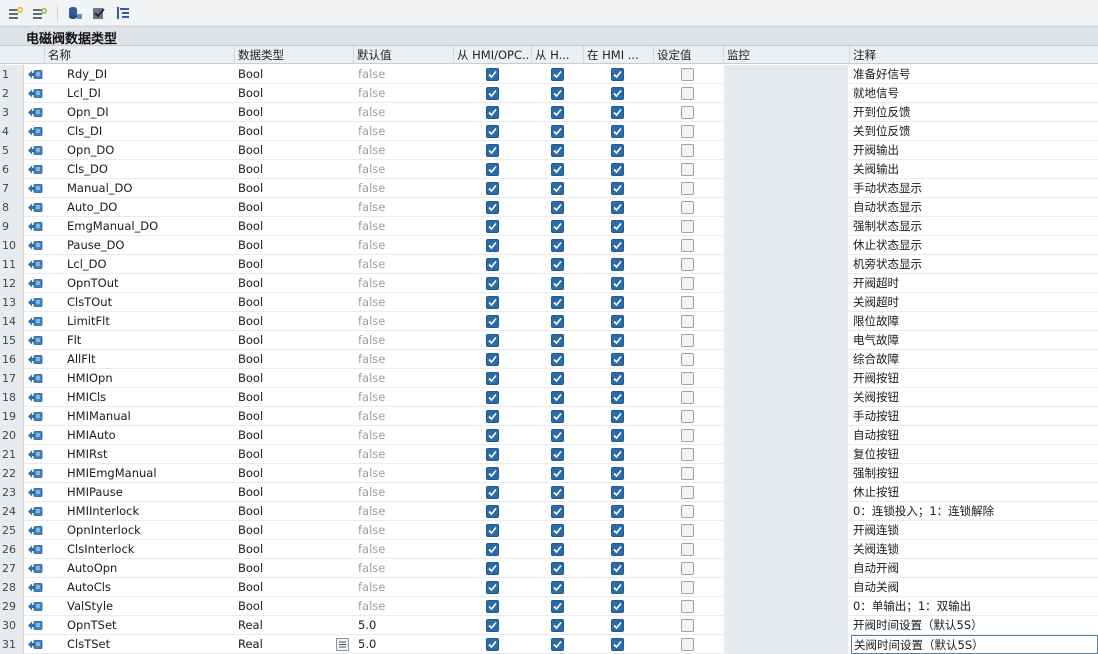 Image resolution: width=1098 pixels, height=654 pixels. I want to click on row-number: 16, so click(12, 359).